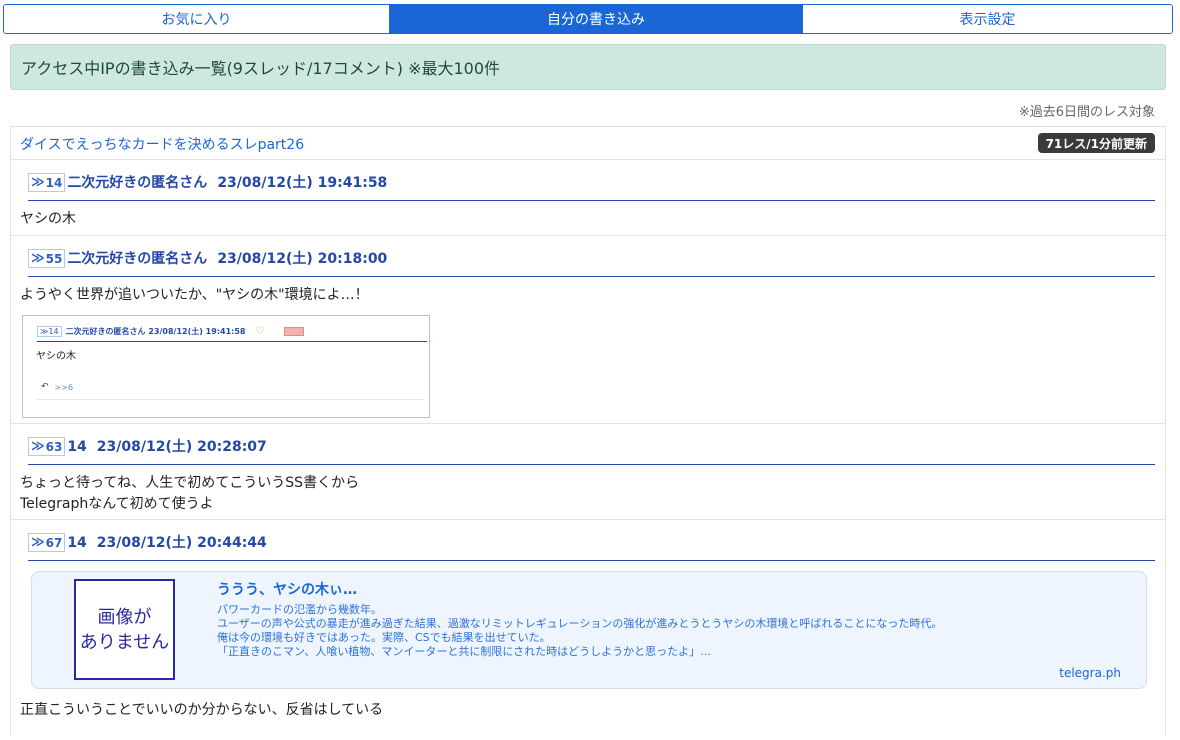 Image resolution: width=1180 pixels, height=740 pixels. I want to click on link-preview-domain: telegra.ph, so click(1090, 673).